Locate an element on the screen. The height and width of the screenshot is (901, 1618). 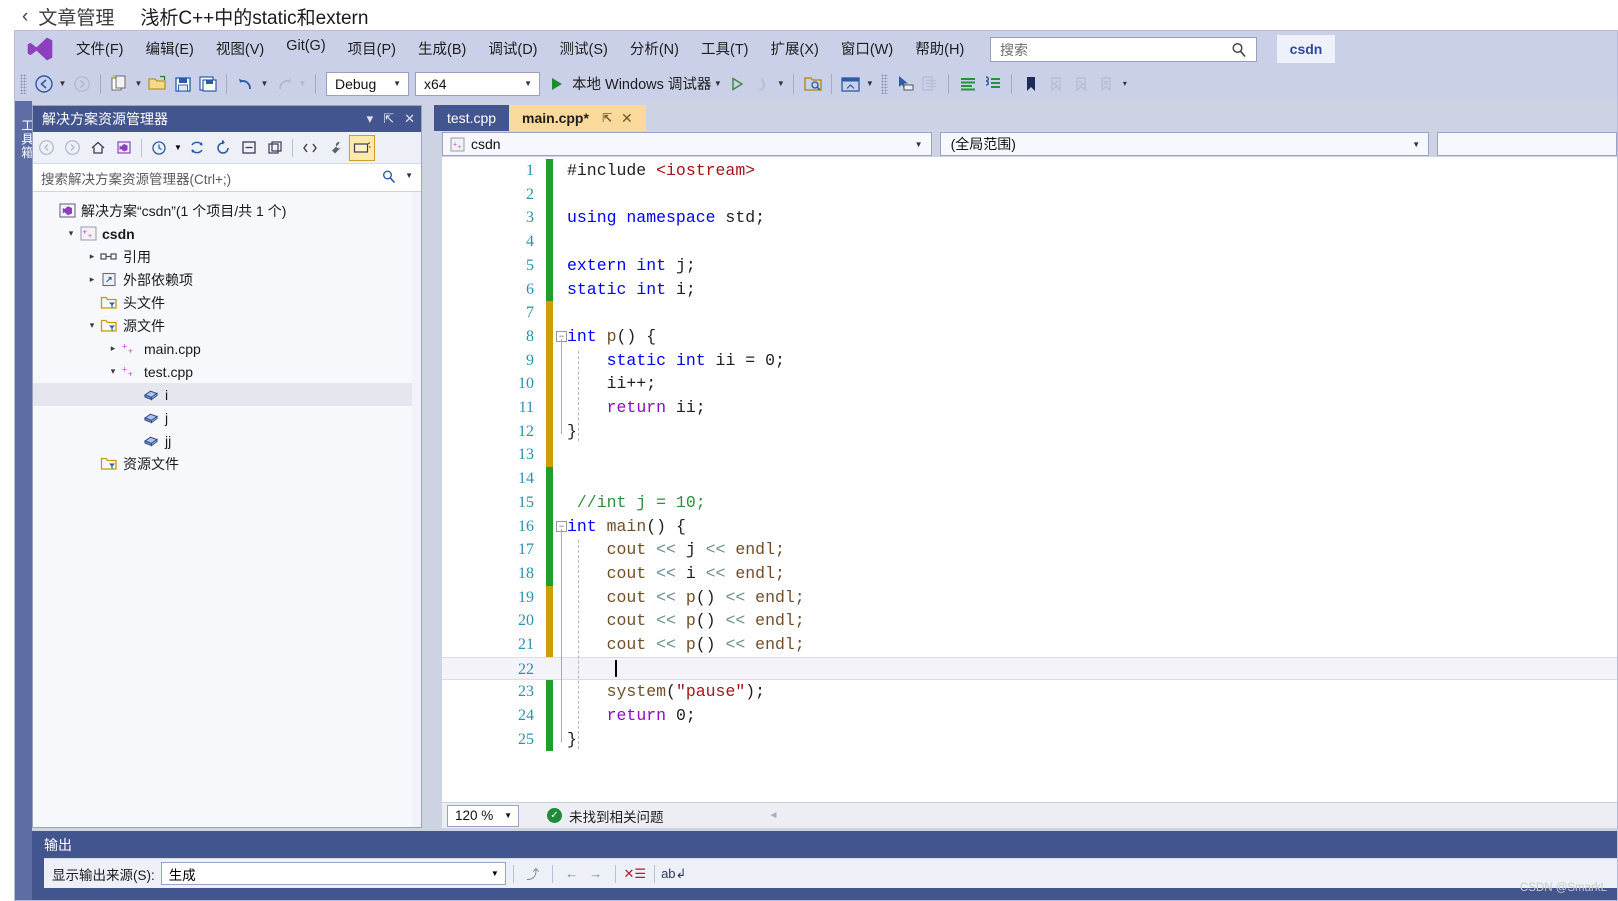
tree-item-1: ▾ + + csdn is located at coordinates (227, 233).